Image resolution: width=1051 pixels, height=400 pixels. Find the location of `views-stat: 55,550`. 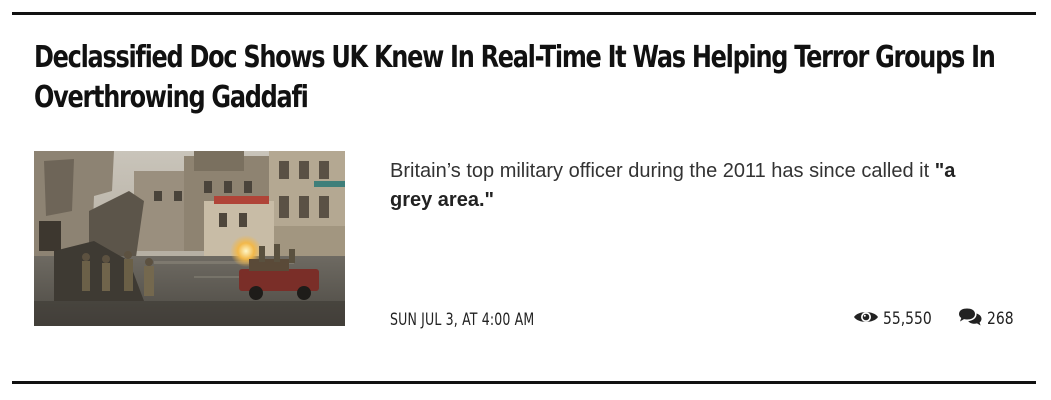

views-stat: 55,550 is located at coordinates (894, 319).